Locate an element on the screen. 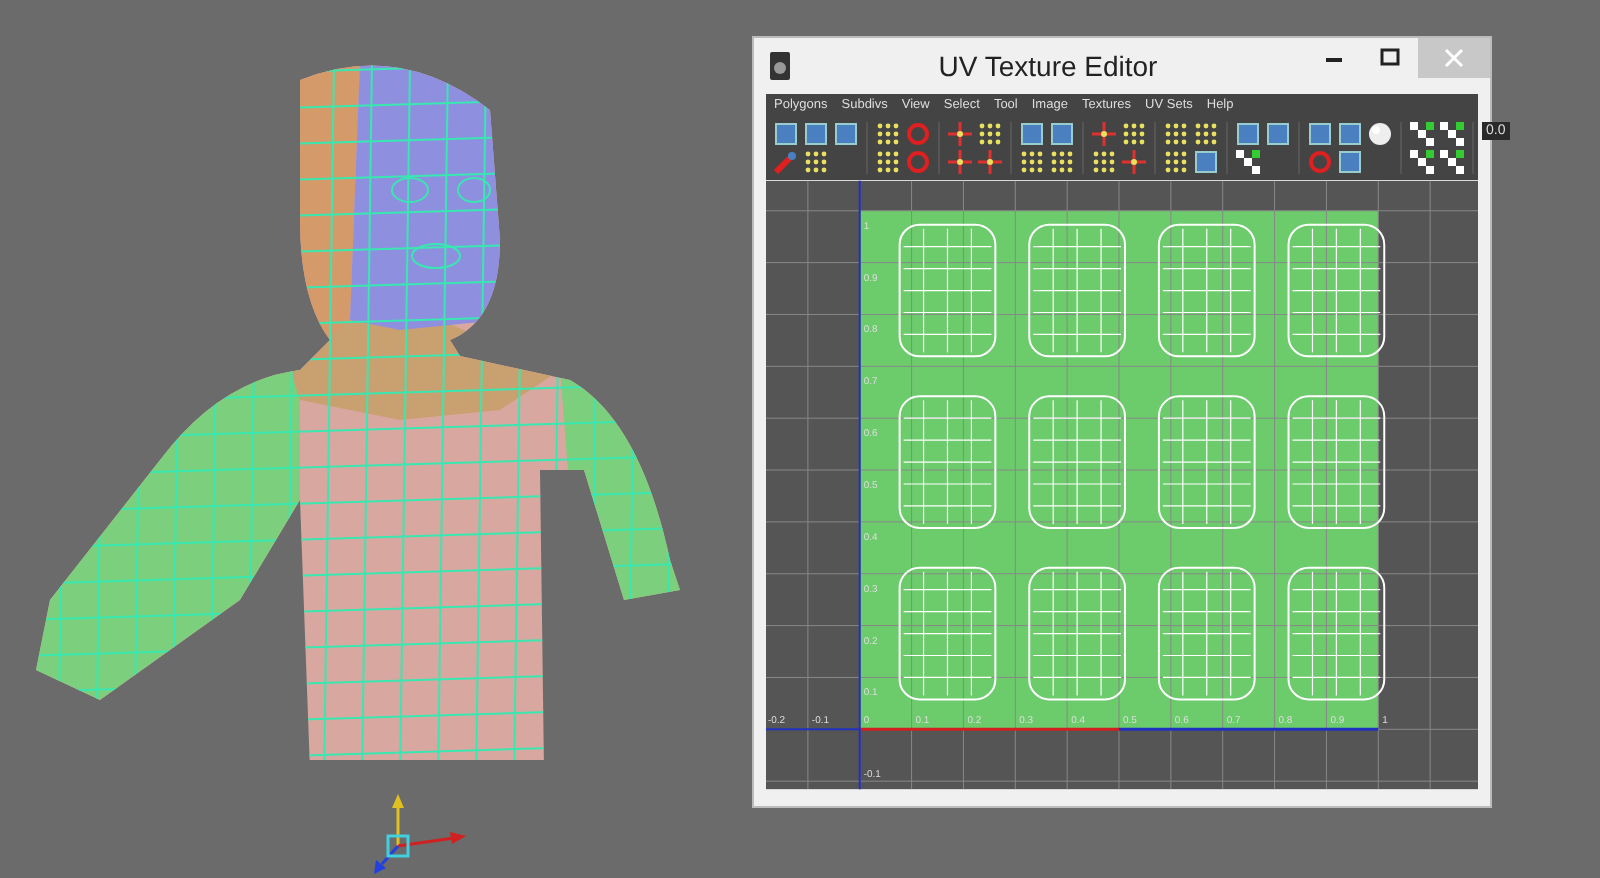 Image resolution: width=1600 pixels, height=878 pixels. maximize-icon is located at coordinates (1390, 58).